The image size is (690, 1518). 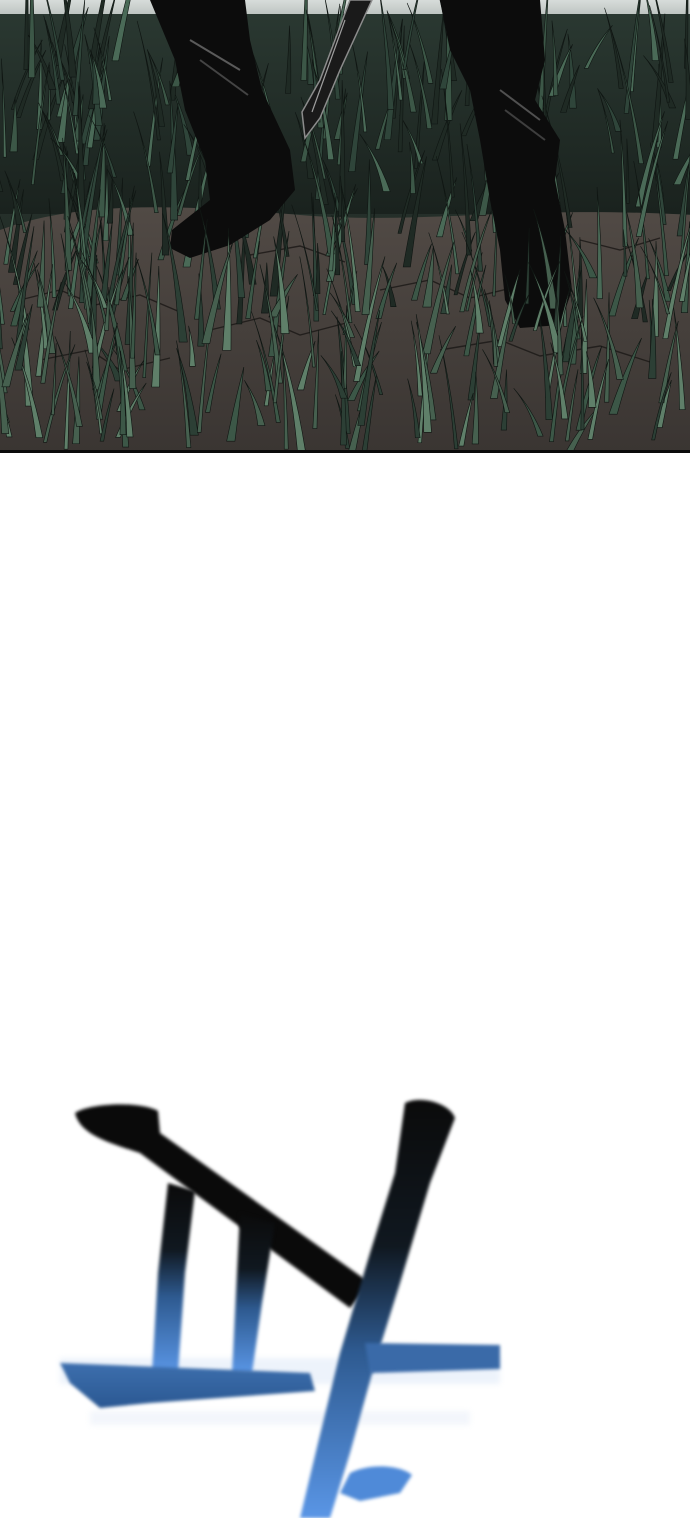 I want to click on sfx-stroke-right, so click(x=377, y=1308).